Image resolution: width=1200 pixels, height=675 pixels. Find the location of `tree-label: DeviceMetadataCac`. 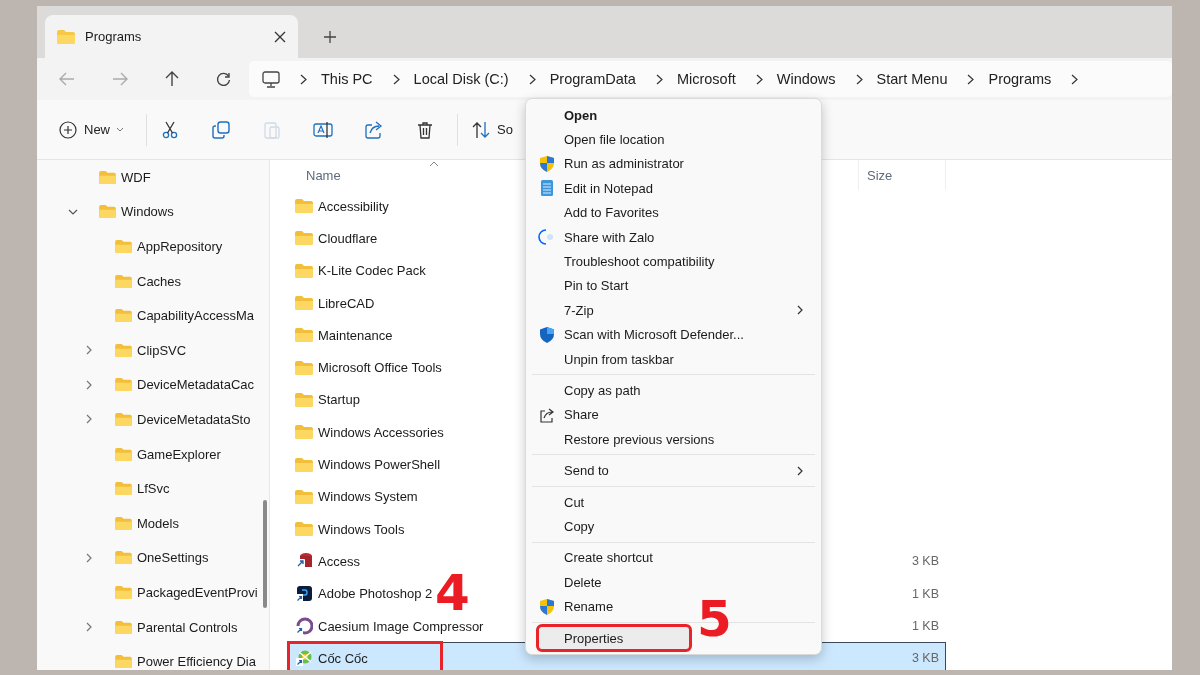

tree-label: DeviceMetadataCac is located at coordinates (196, 385).